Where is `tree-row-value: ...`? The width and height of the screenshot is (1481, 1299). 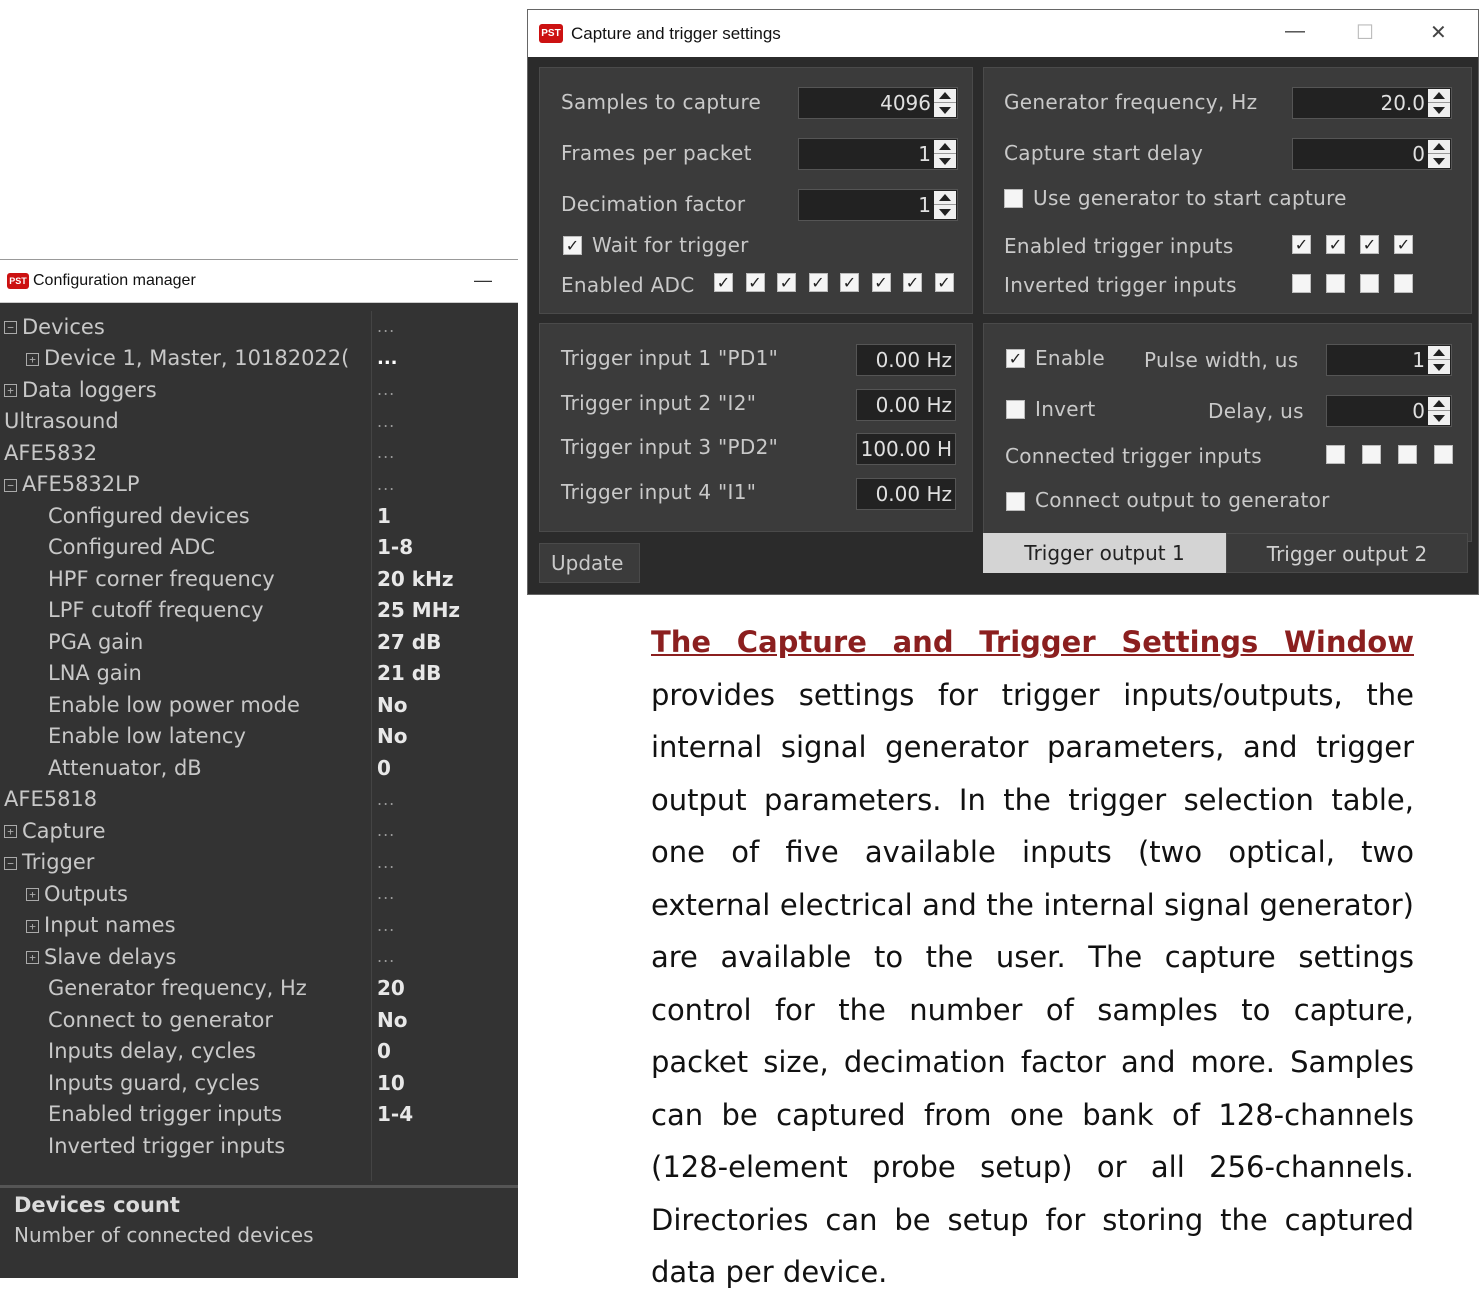 tree-row-value: ... is located at coordinates (386, 327).